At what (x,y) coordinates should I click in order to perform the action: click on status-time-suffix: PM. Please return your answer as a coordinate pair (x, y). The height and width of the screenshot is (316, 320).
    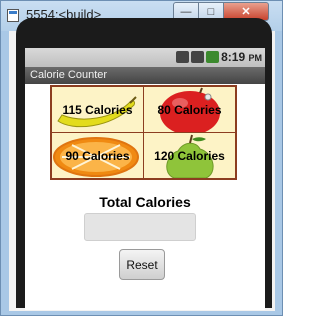
    Looking at the image, I should click on (255, 58).